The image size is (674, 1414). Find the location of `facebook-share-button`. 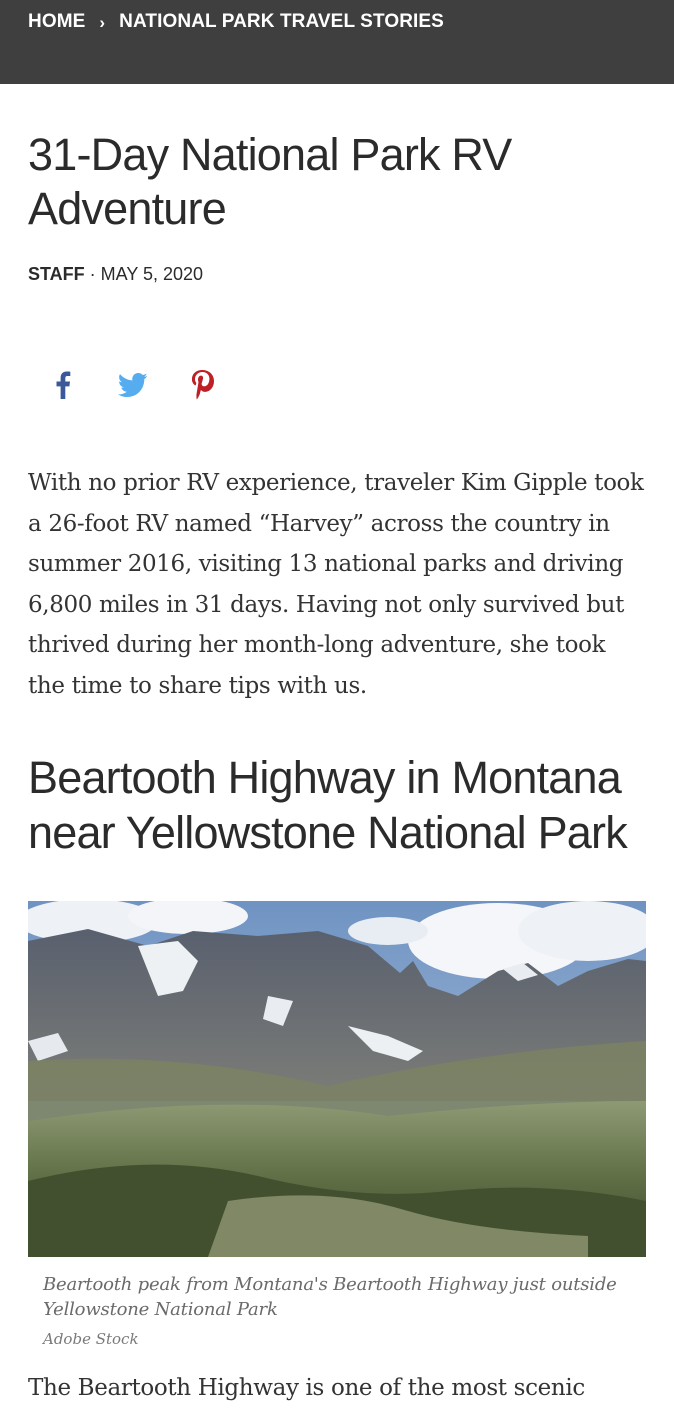

facebook-share-button is located at coordinates (63, 385).